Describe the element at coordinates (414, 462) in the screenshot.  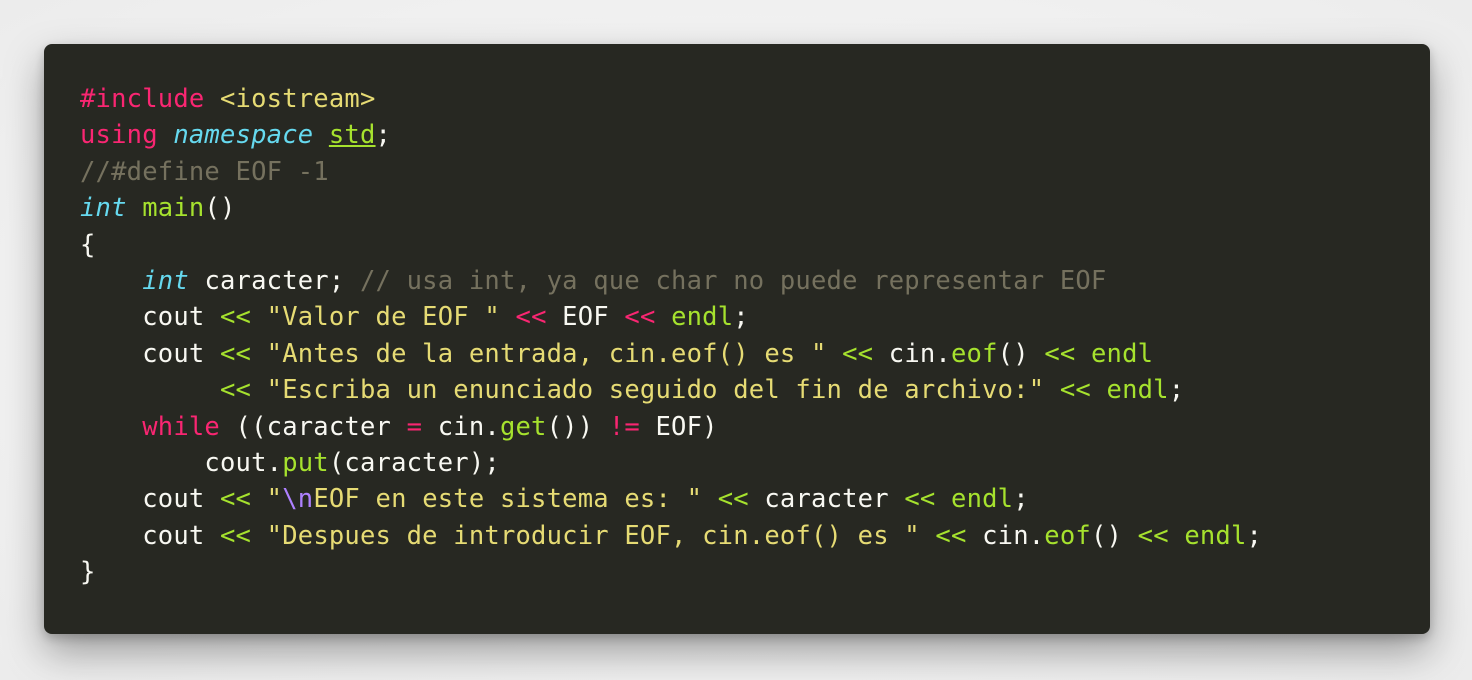
I see `code-token: (caracter);` at that location.